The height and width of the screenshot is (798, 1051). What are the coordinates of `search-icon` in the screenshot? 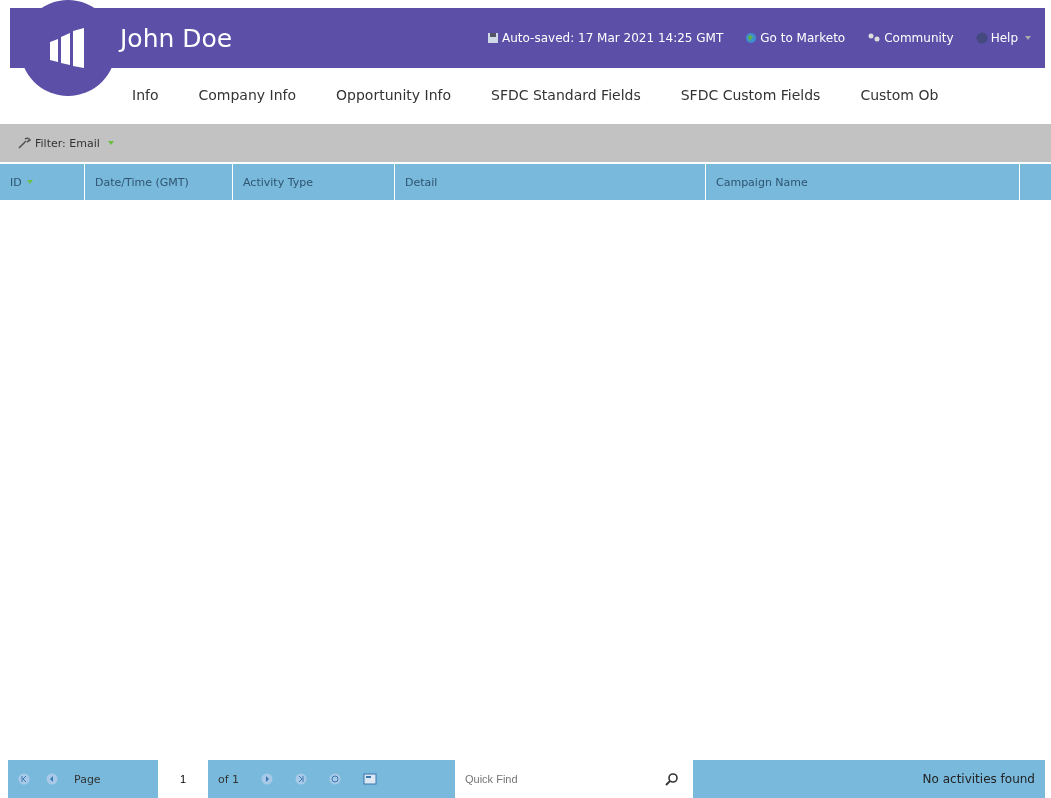 It's located at (672, 779).